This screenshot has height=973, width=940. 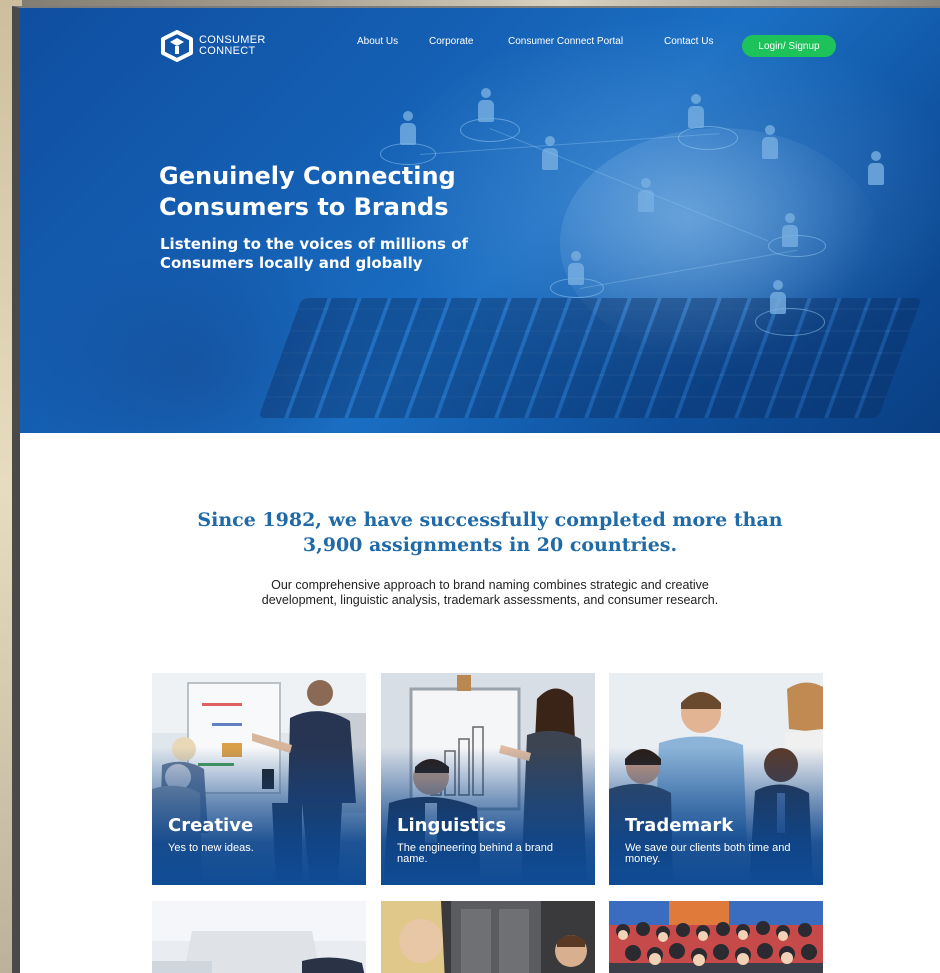 I want to click on group-photo, so click(x=716, y=937).